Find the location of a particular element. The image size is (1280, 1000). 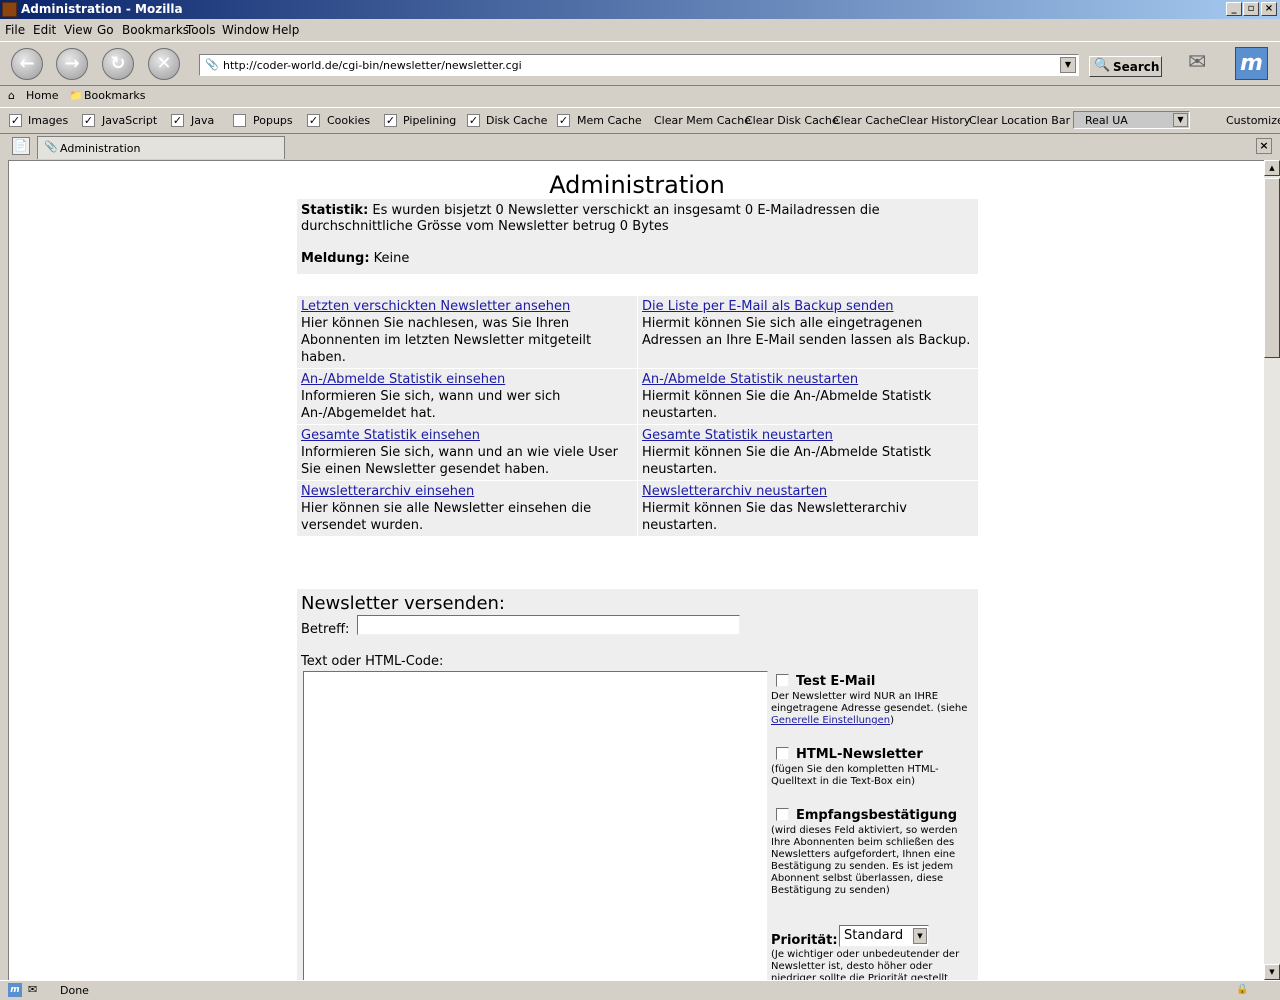

menu-tools: Tools is located at coordinates (201, 30).